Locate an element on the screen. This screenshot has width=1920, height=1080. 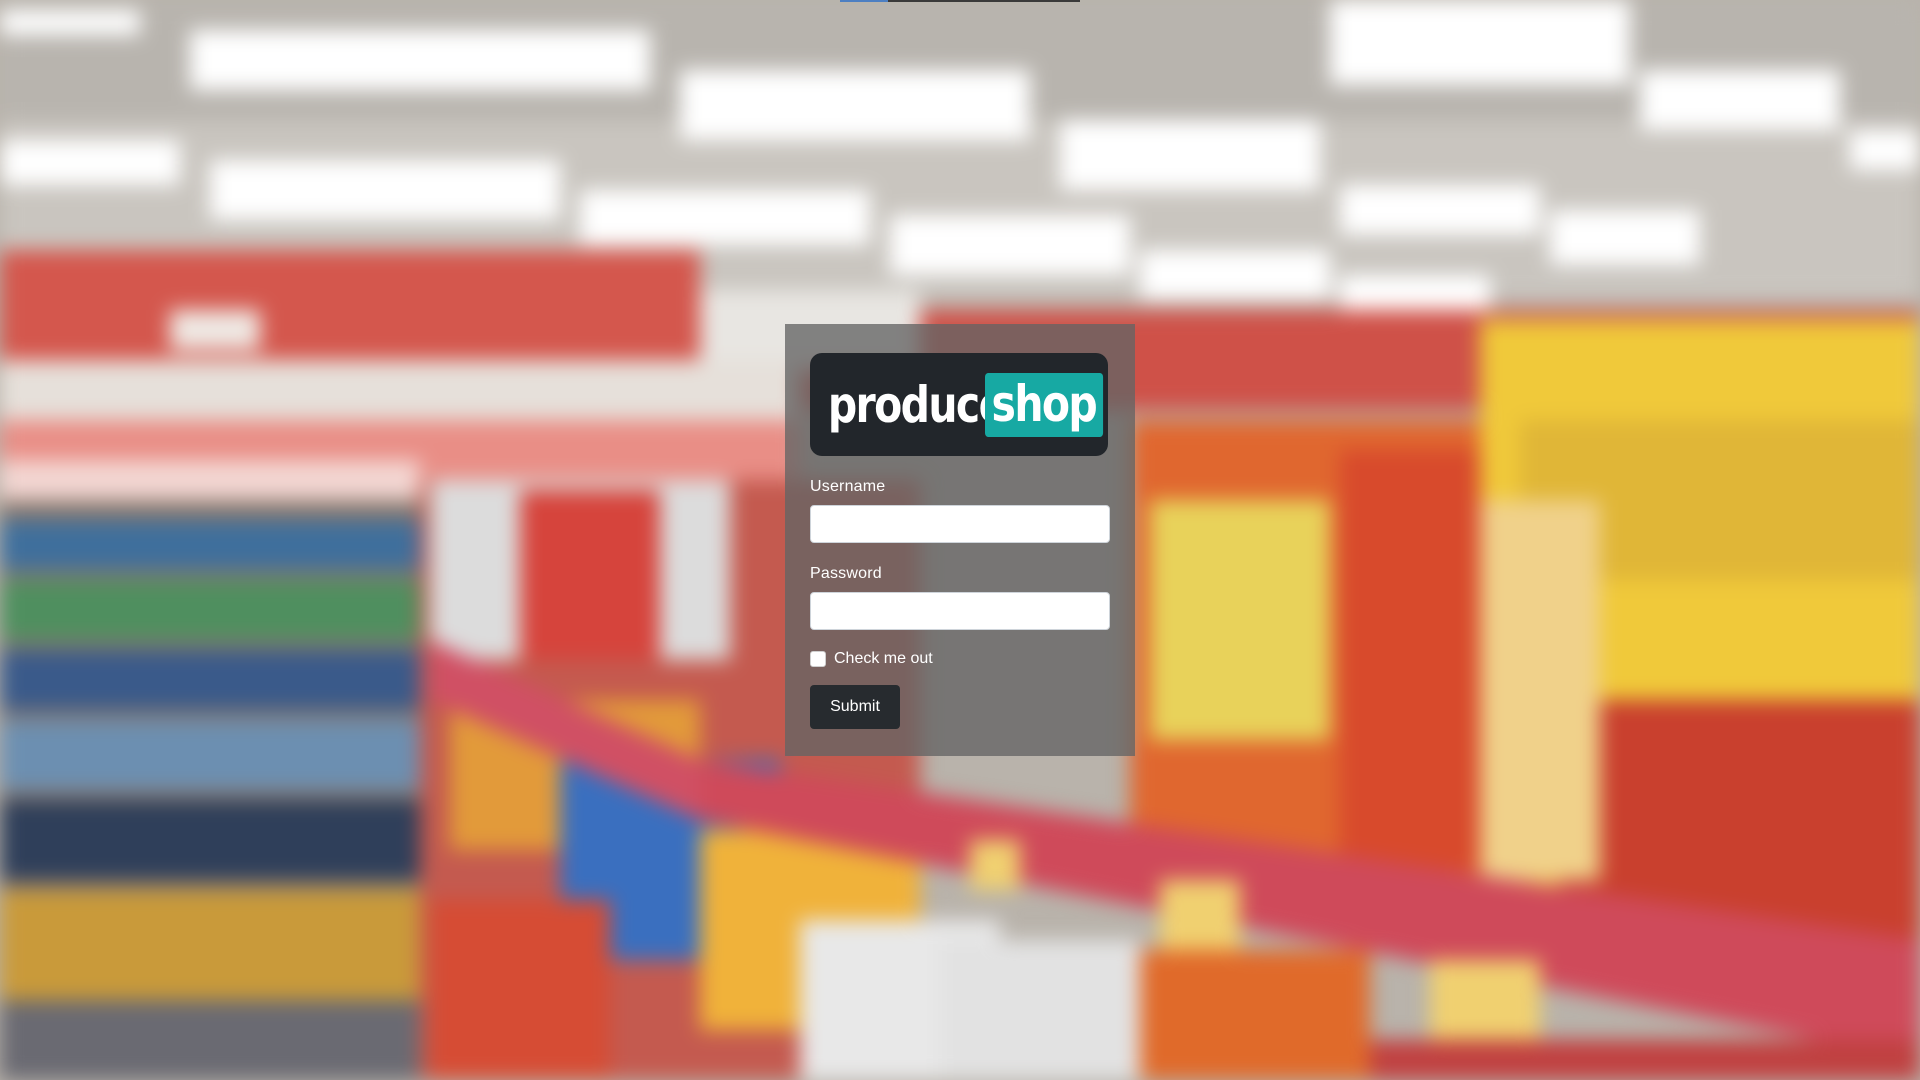
remember-label: Check me out is located at coordinates (883, 659).